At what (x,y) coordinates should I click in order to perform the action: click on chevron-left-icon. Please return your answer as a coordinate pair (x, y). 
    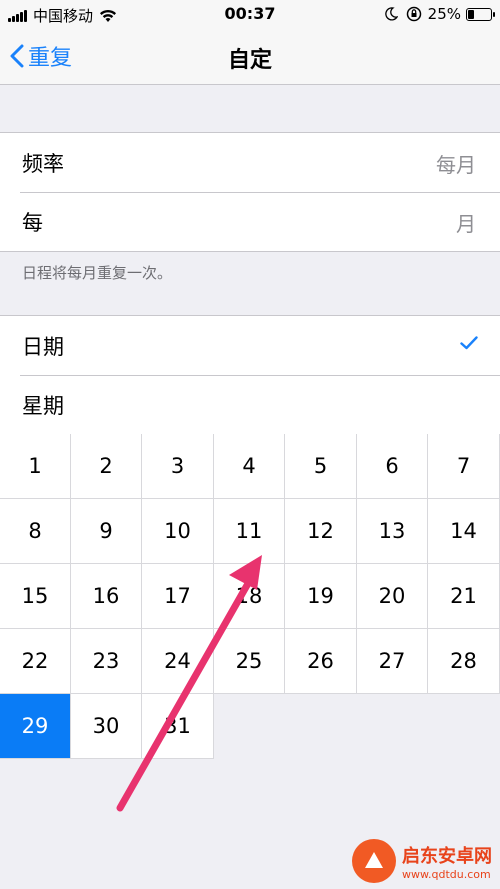
    Looking at the image, I should click on (17, 56).